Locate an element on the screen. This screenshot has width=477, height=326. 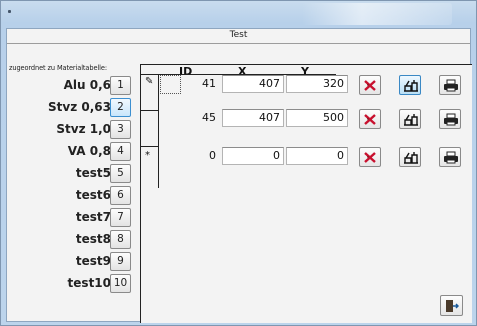
material-name: Alu 0,6 is located at coordinates (87, 85).